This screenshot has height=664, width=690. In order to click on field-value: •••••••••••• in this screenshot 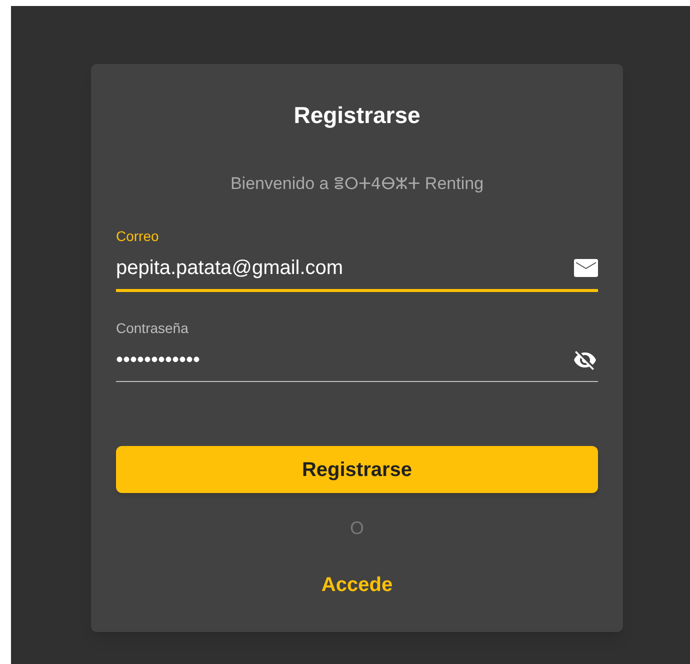, I will do `click(158, 360)`.